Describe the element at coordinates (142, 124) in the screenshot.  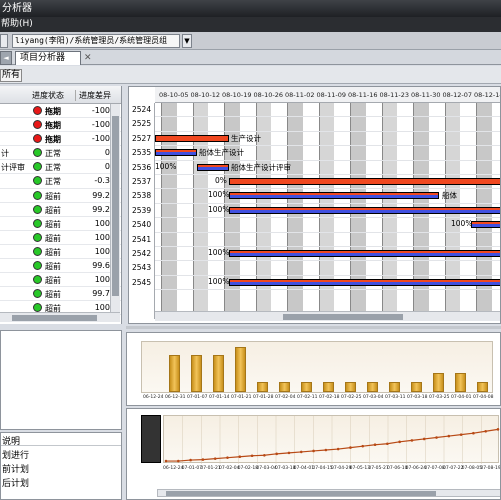
I see `task-id: 2525` at that location.